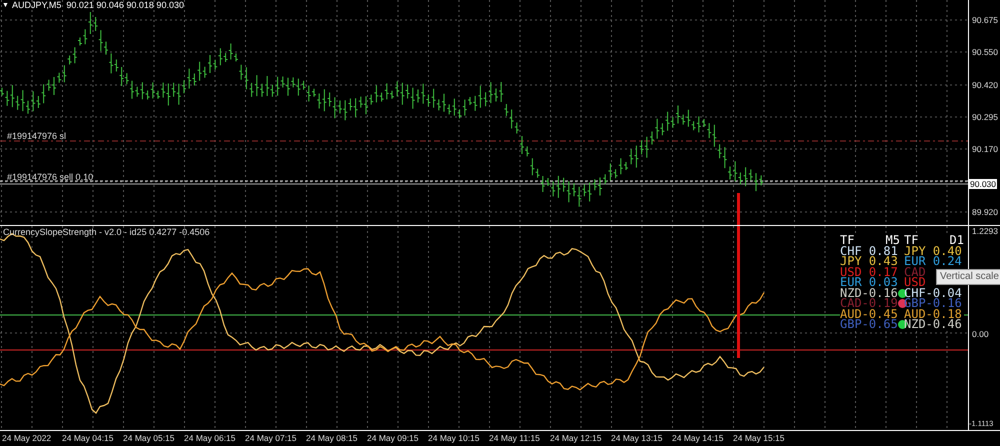 The width and height of the screenshot is (1000, 446). I want to click on time-label: 24 May 06:15, so click(210, 438).